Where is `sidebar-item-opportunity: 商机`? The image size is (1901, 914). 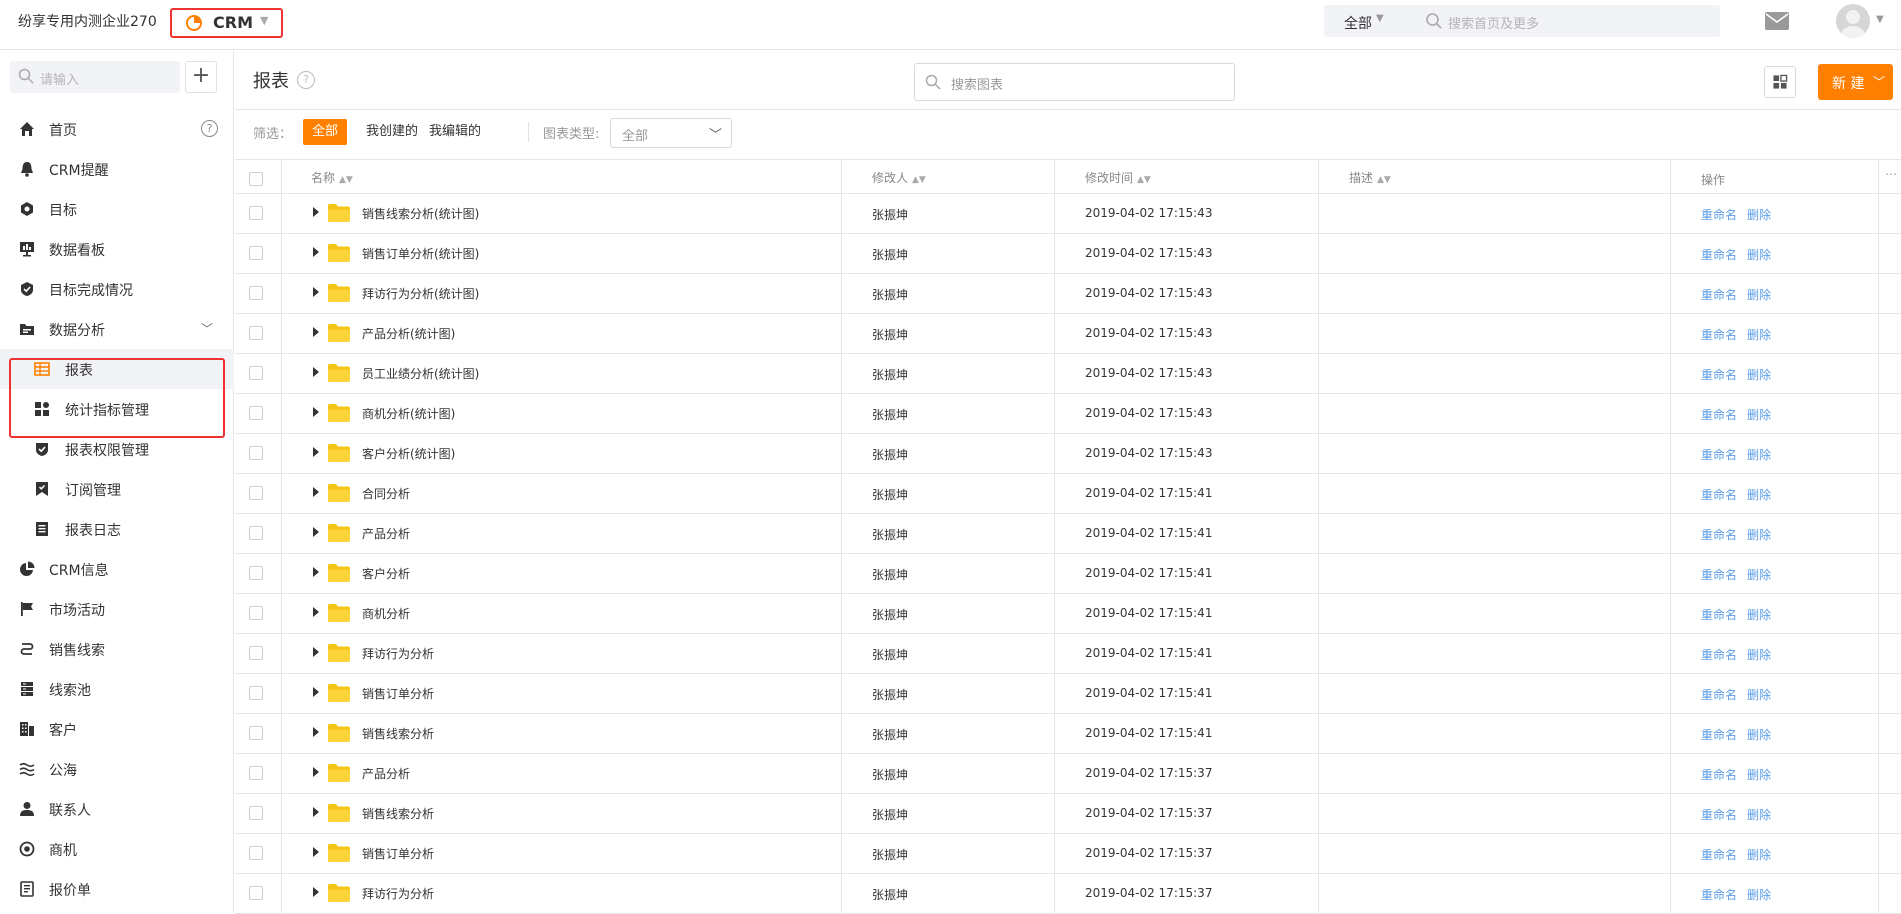 sidebar-item-opportunity: 商机 is located at coordinates (117, 849).